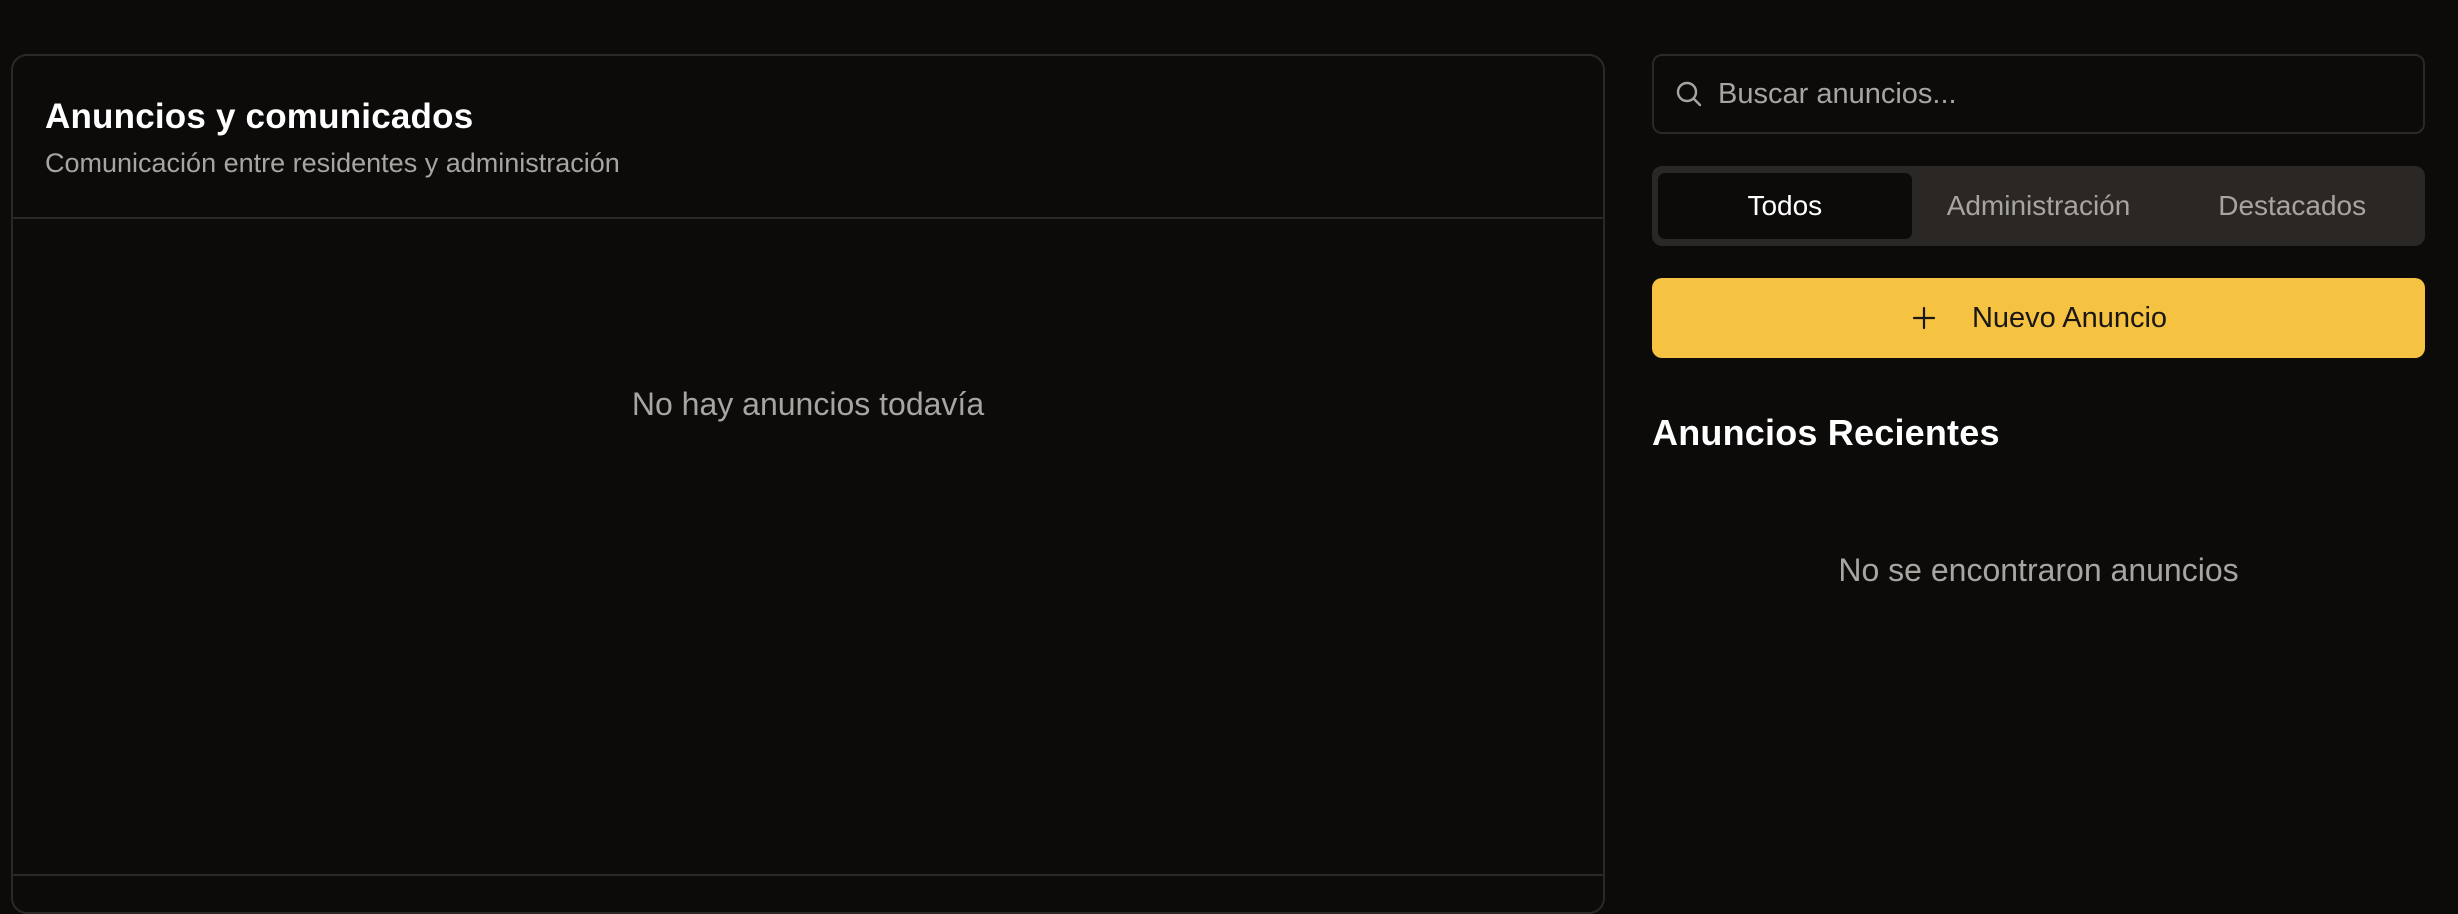  Describe the element at coordinates (1689, 94) in the screenshot. I see `search-icon` at that location.